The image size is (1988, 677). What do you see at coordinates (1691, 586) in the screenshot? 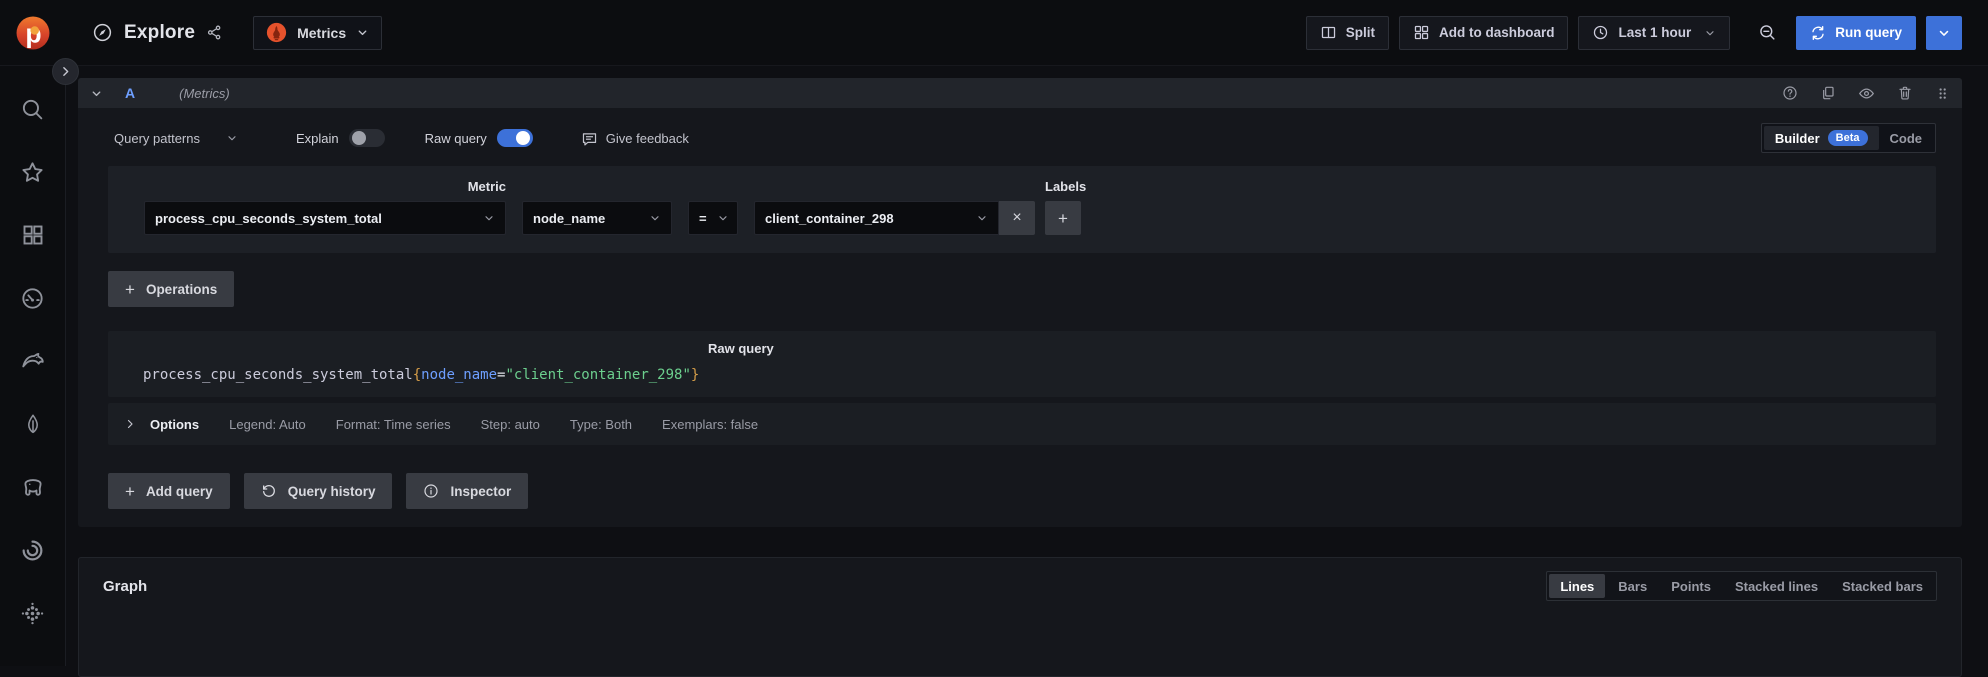
I see `graph-style-points: Points` at bounding box center [1691, 586].